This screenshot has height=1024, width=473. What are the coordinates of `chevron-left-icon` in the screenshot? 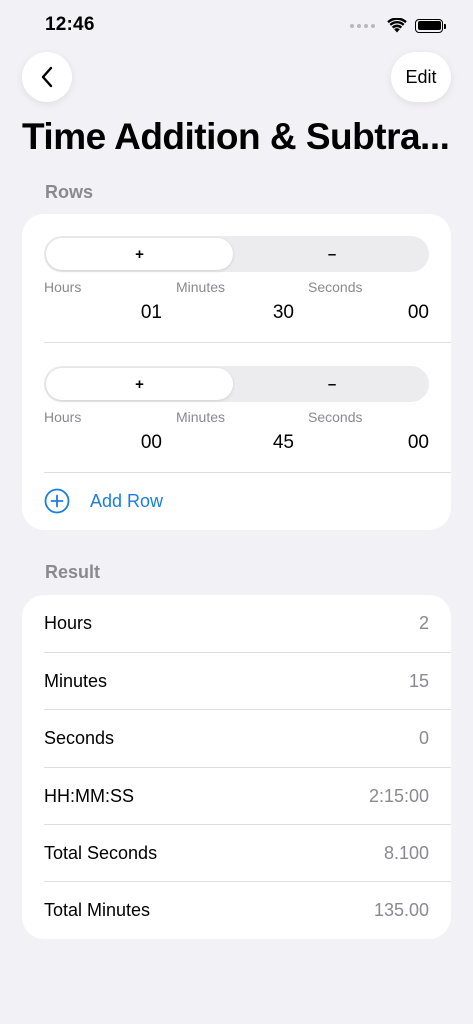 It's located at (47, 77).